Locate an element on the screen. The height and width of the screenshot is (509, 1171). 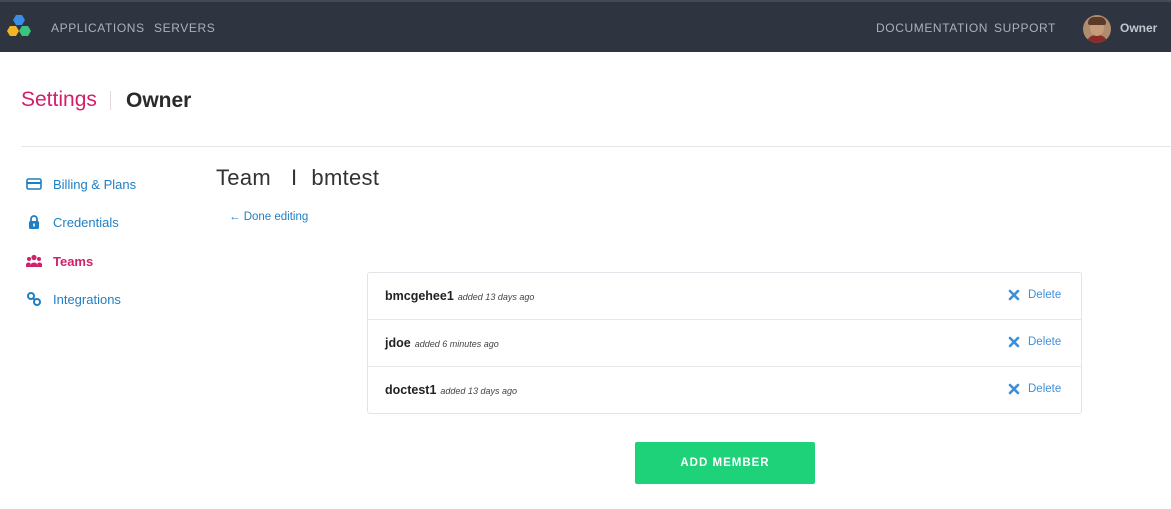
member-name-cell: doctest1 added 13 days ago is located at coordinates (451, 390).